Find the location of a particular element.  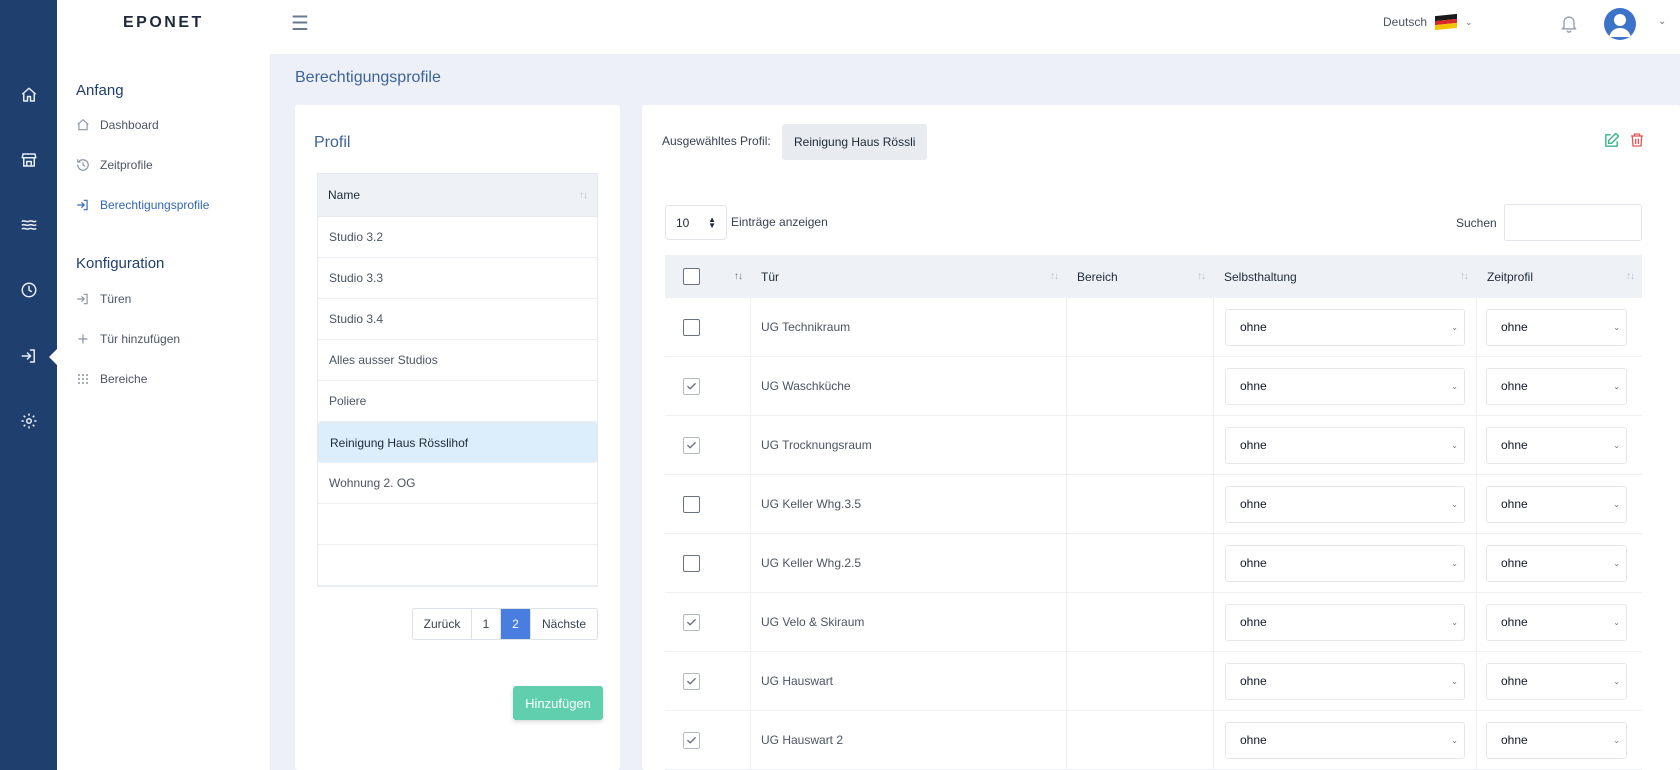

store-icon is located at coordinates (28, 160).